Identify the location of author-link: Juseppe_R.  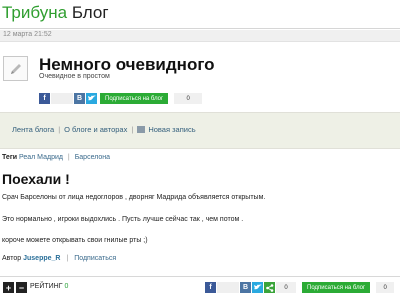
(41, 258).